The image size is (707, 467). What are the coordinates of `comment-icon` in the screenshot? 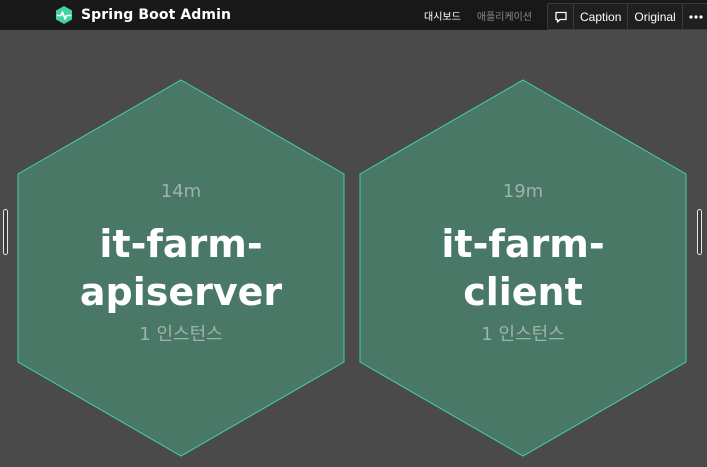 It's located at (560, 17).